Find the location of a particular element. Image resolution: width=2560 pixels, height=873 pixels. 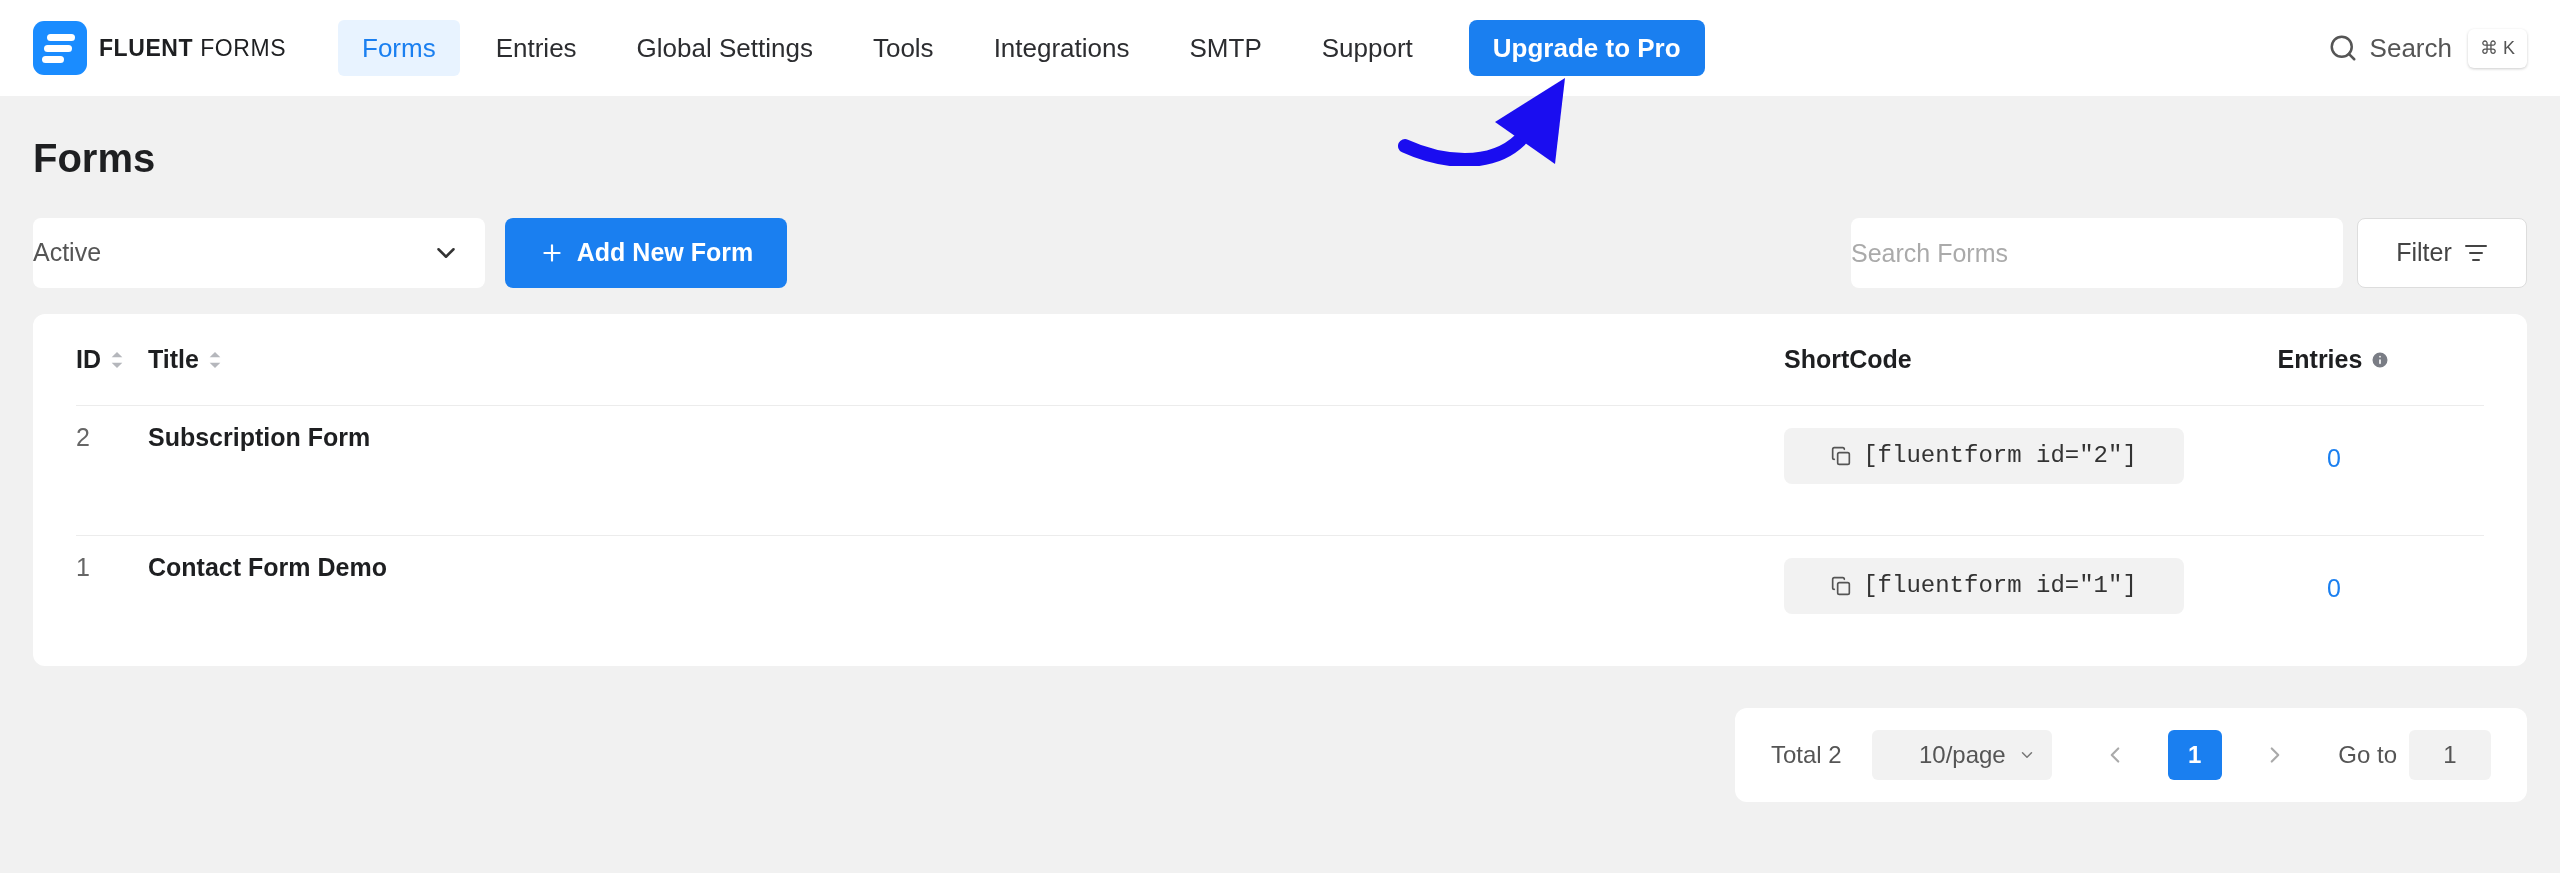

add-form-button: Add New Form is located at coordinates (646, 253).